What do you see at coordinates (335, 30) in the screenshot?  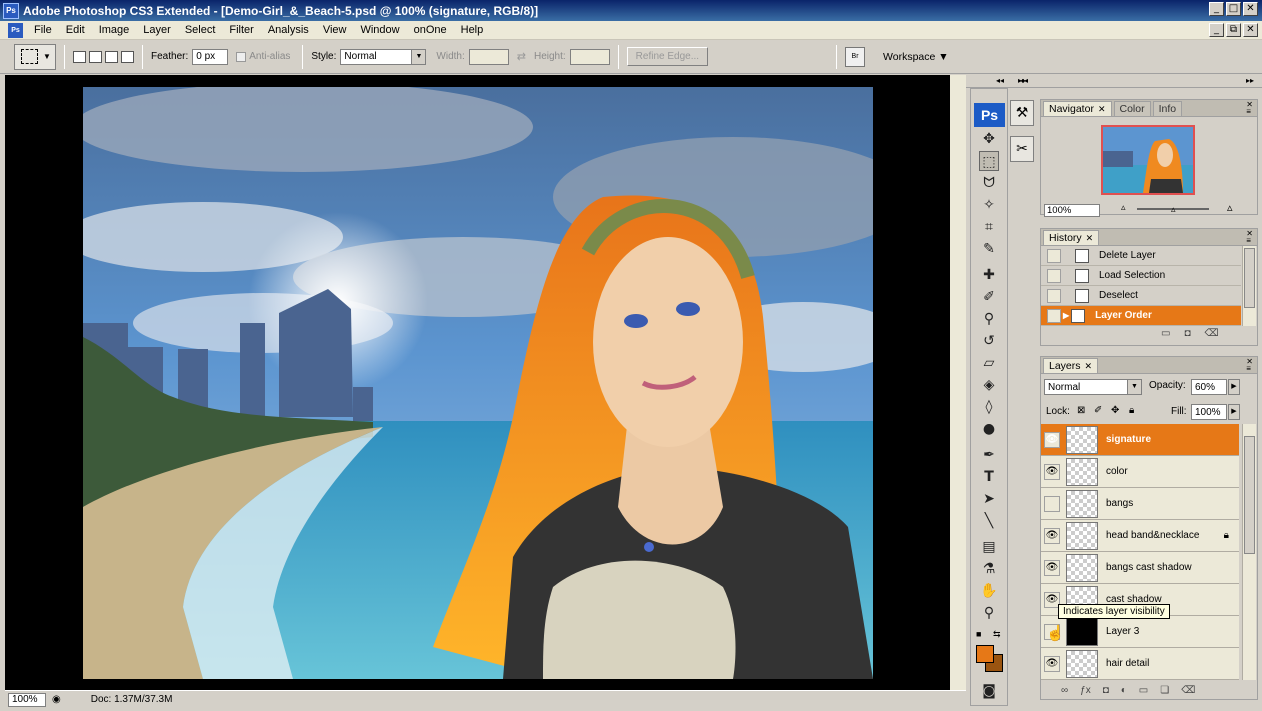 I see `menu-view: View` at bounding box center [335, 30].